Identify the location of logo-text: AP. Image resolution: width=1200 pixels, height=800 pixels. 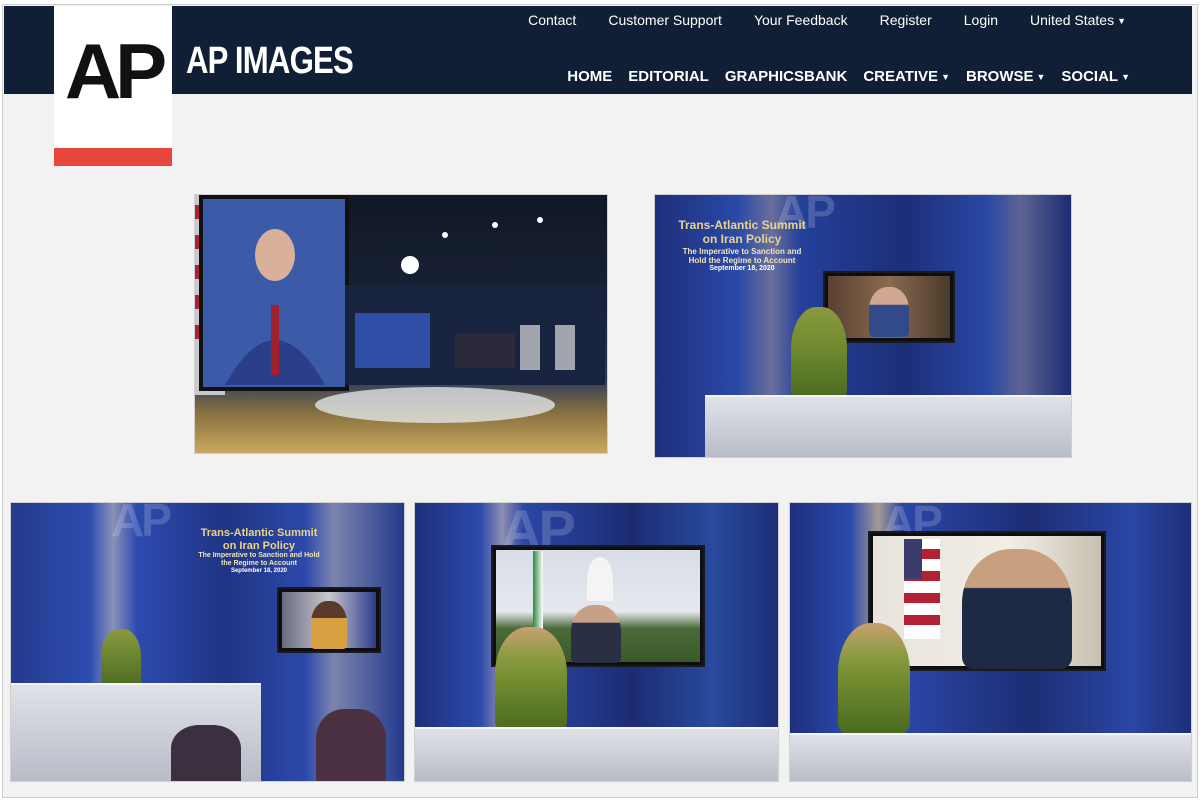
(115, 71).